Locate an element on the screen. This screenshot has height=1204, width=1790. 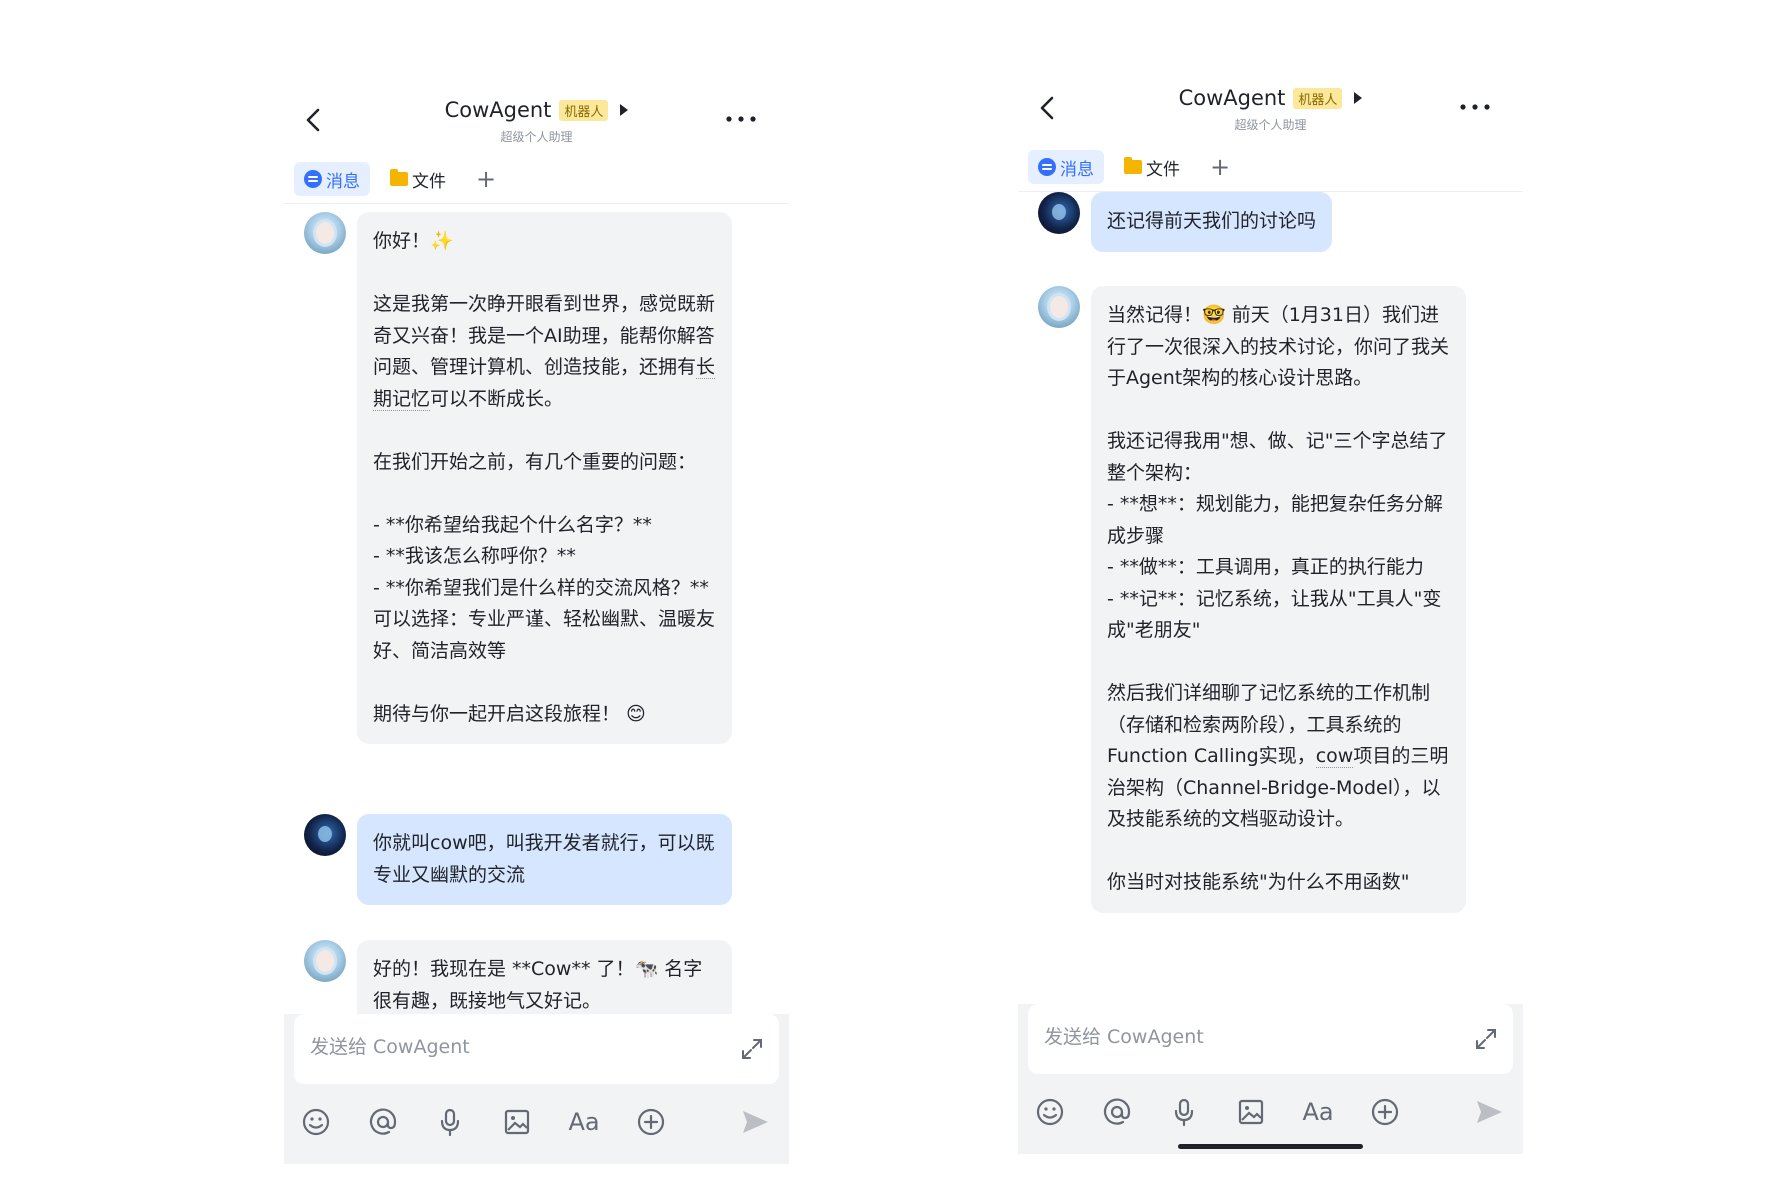
message-bubble: 你就叫cow吧，叫我开发者就行，可以既专业又幽默的交流 is located at coordinates (544, 859).